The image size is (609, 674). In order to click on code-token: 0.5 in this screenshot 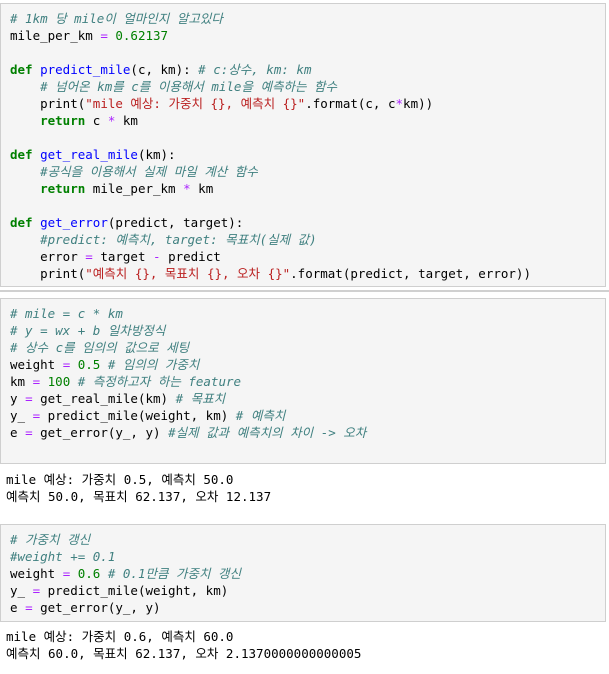, I will do `click(89, 364)`.